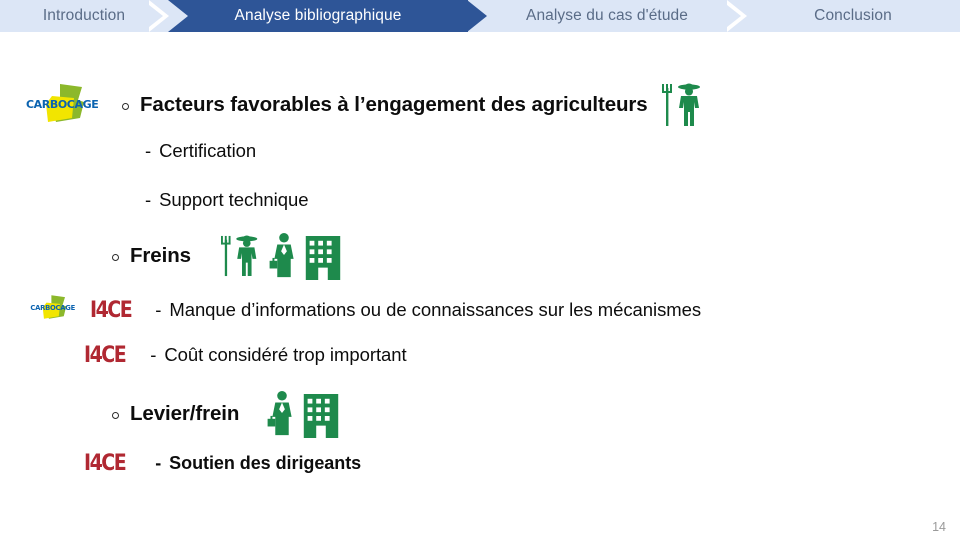  I want to click on slide-row-support-technique: - Support technique, so click(227, 200).